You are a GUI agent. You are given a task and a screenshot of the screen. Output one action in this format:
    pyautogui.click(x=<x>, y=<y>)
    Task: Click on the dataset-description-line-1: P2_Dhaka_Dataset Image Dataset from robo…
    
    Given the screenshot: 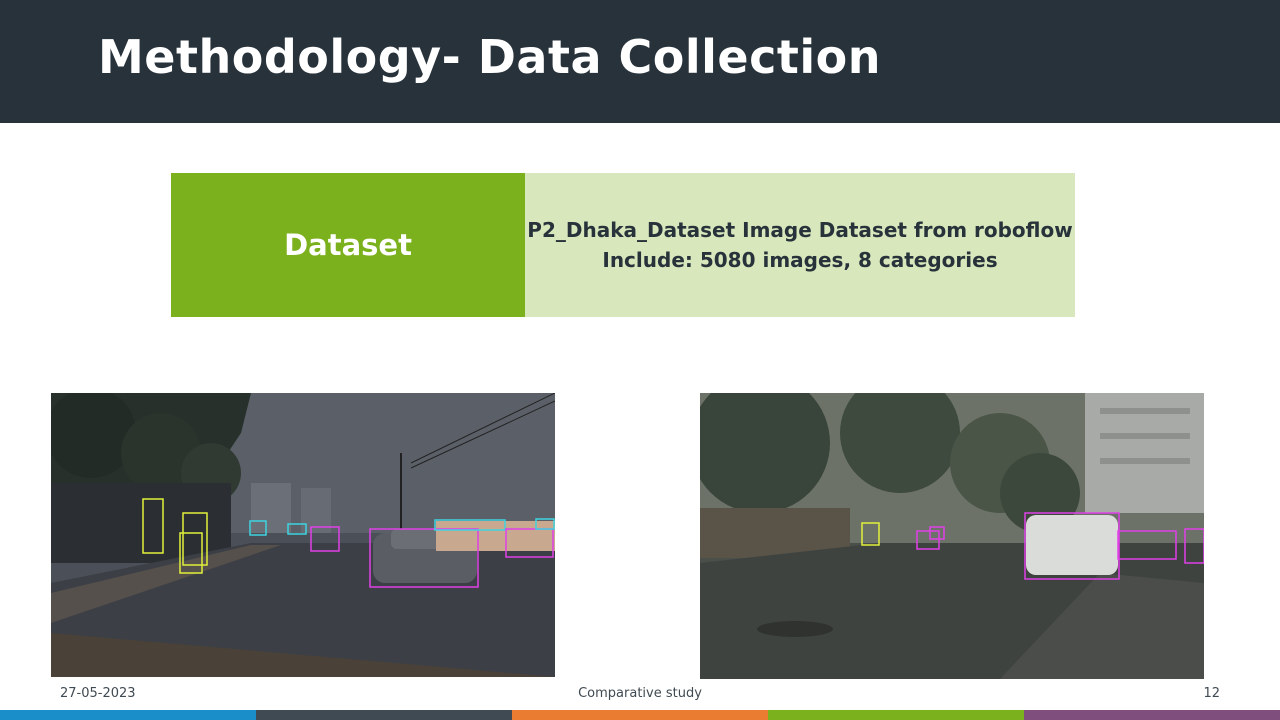 What is the action you would take?
    pyautogui.click(x=800, y=230)
    